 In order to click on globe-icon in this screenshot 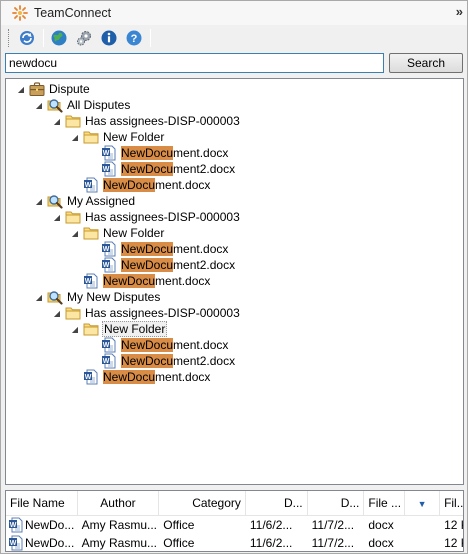, I will do `click(59, 38)`.